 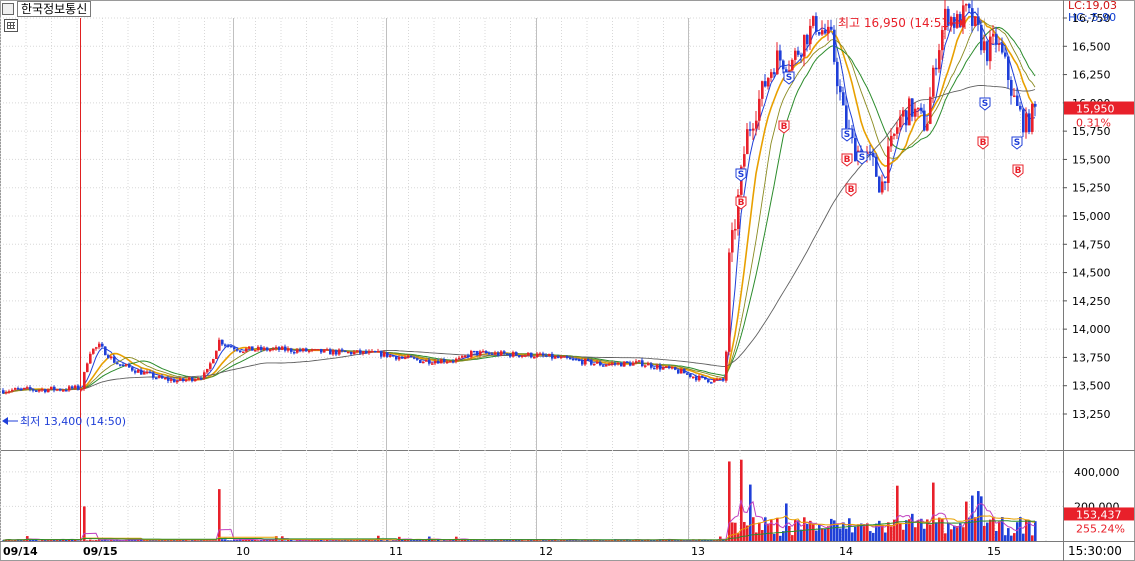 I want to click on price-tick-label: 16,250, so click(x=1091, y=75).